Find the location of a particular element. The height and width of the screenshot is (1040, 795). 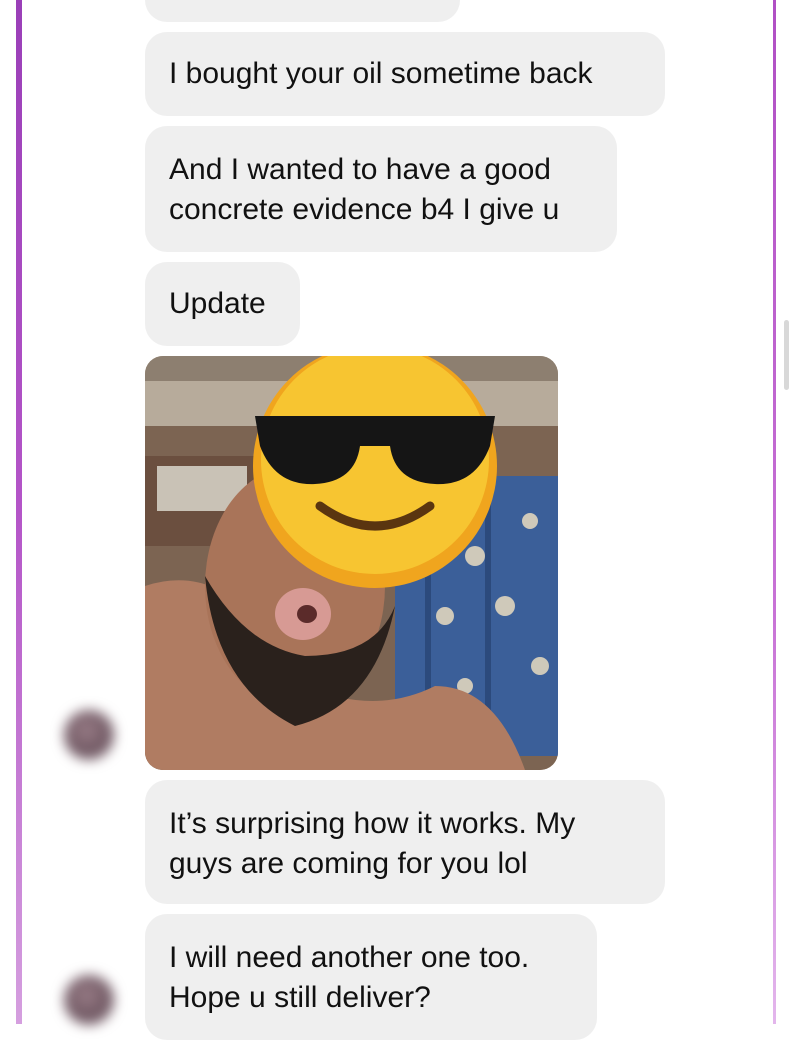

message-text: Update is located at coordinates (217, 303).